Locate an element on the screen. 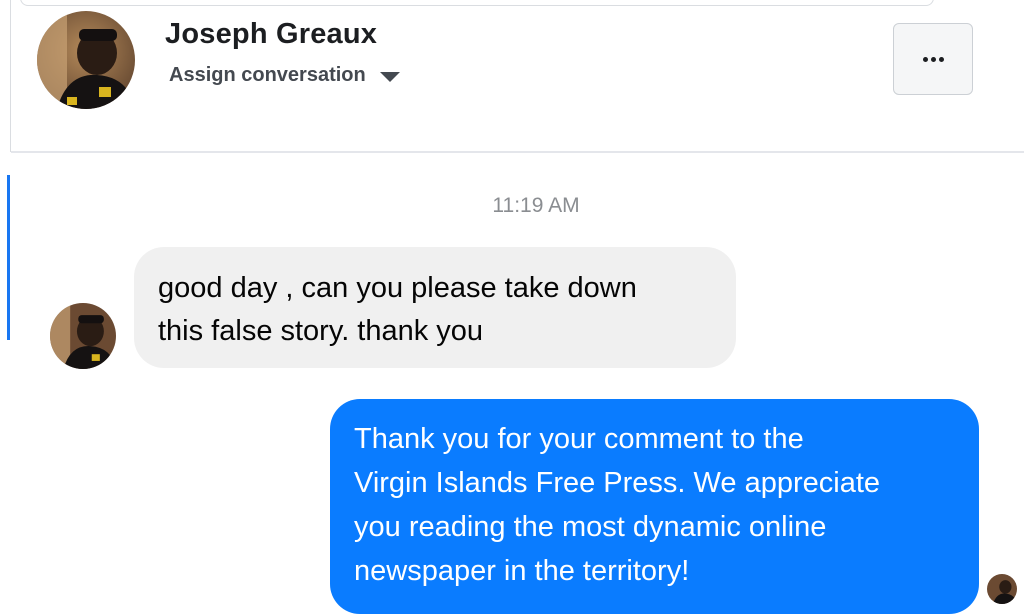 The image size is (1024, 614). more-options-button is located at coordinates (933, 59).